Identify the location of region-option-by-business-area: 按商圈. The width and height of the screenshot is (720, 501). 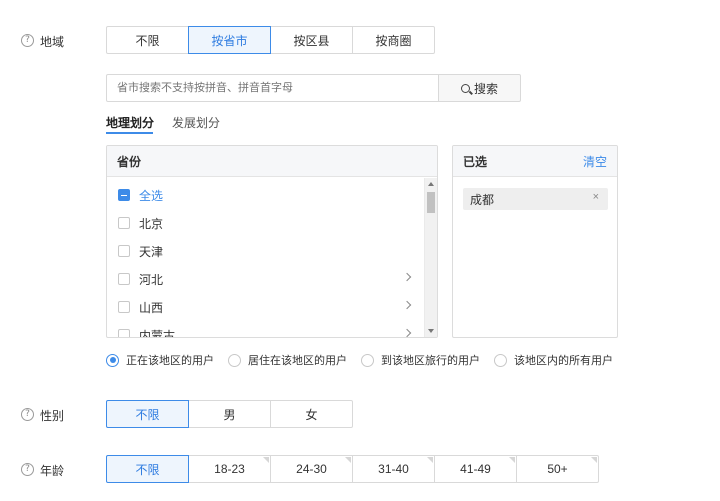
(393, 40).